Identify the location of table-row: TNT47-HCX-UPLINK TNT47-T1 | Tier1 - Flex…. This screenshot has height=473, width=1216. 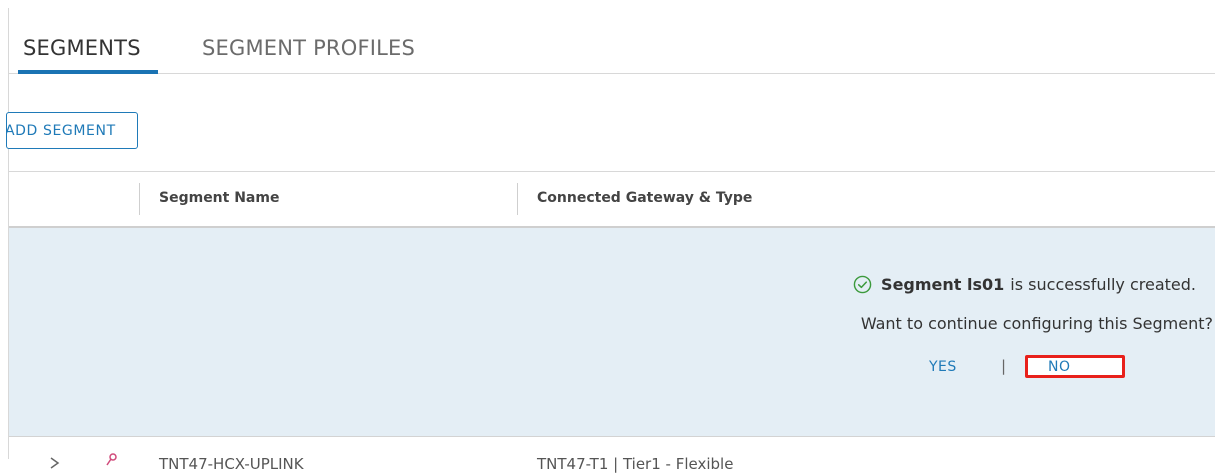
(612, 455).